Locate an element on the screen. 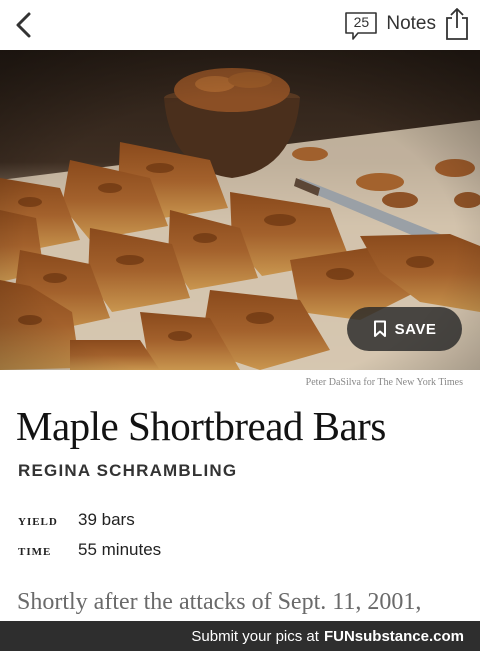 The height and width of the screenshot is (651, 480). share-icon is located at coordinates (457, 24).